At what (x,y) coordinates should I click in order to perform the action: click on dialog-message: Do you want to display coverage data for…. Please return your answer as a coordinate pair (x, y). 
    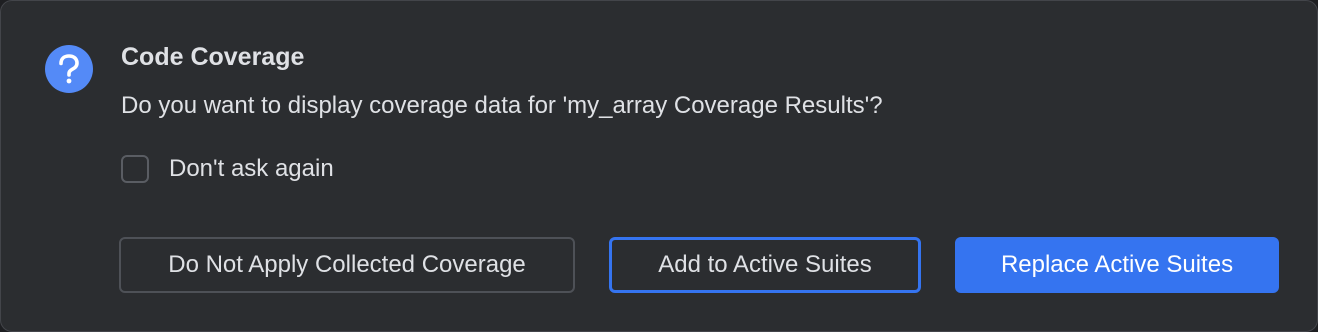
    Looking at the image, I should click on (502, 105).